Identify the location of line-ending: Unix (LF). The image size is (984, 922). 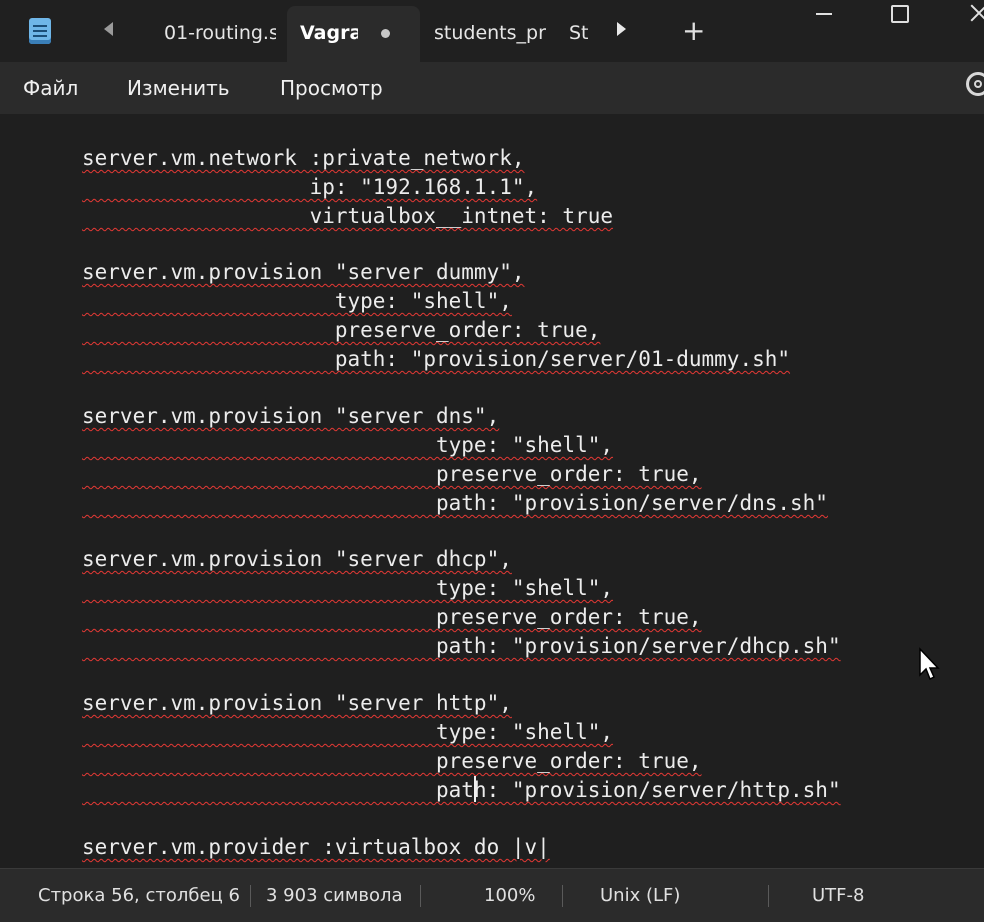
(640, 896).